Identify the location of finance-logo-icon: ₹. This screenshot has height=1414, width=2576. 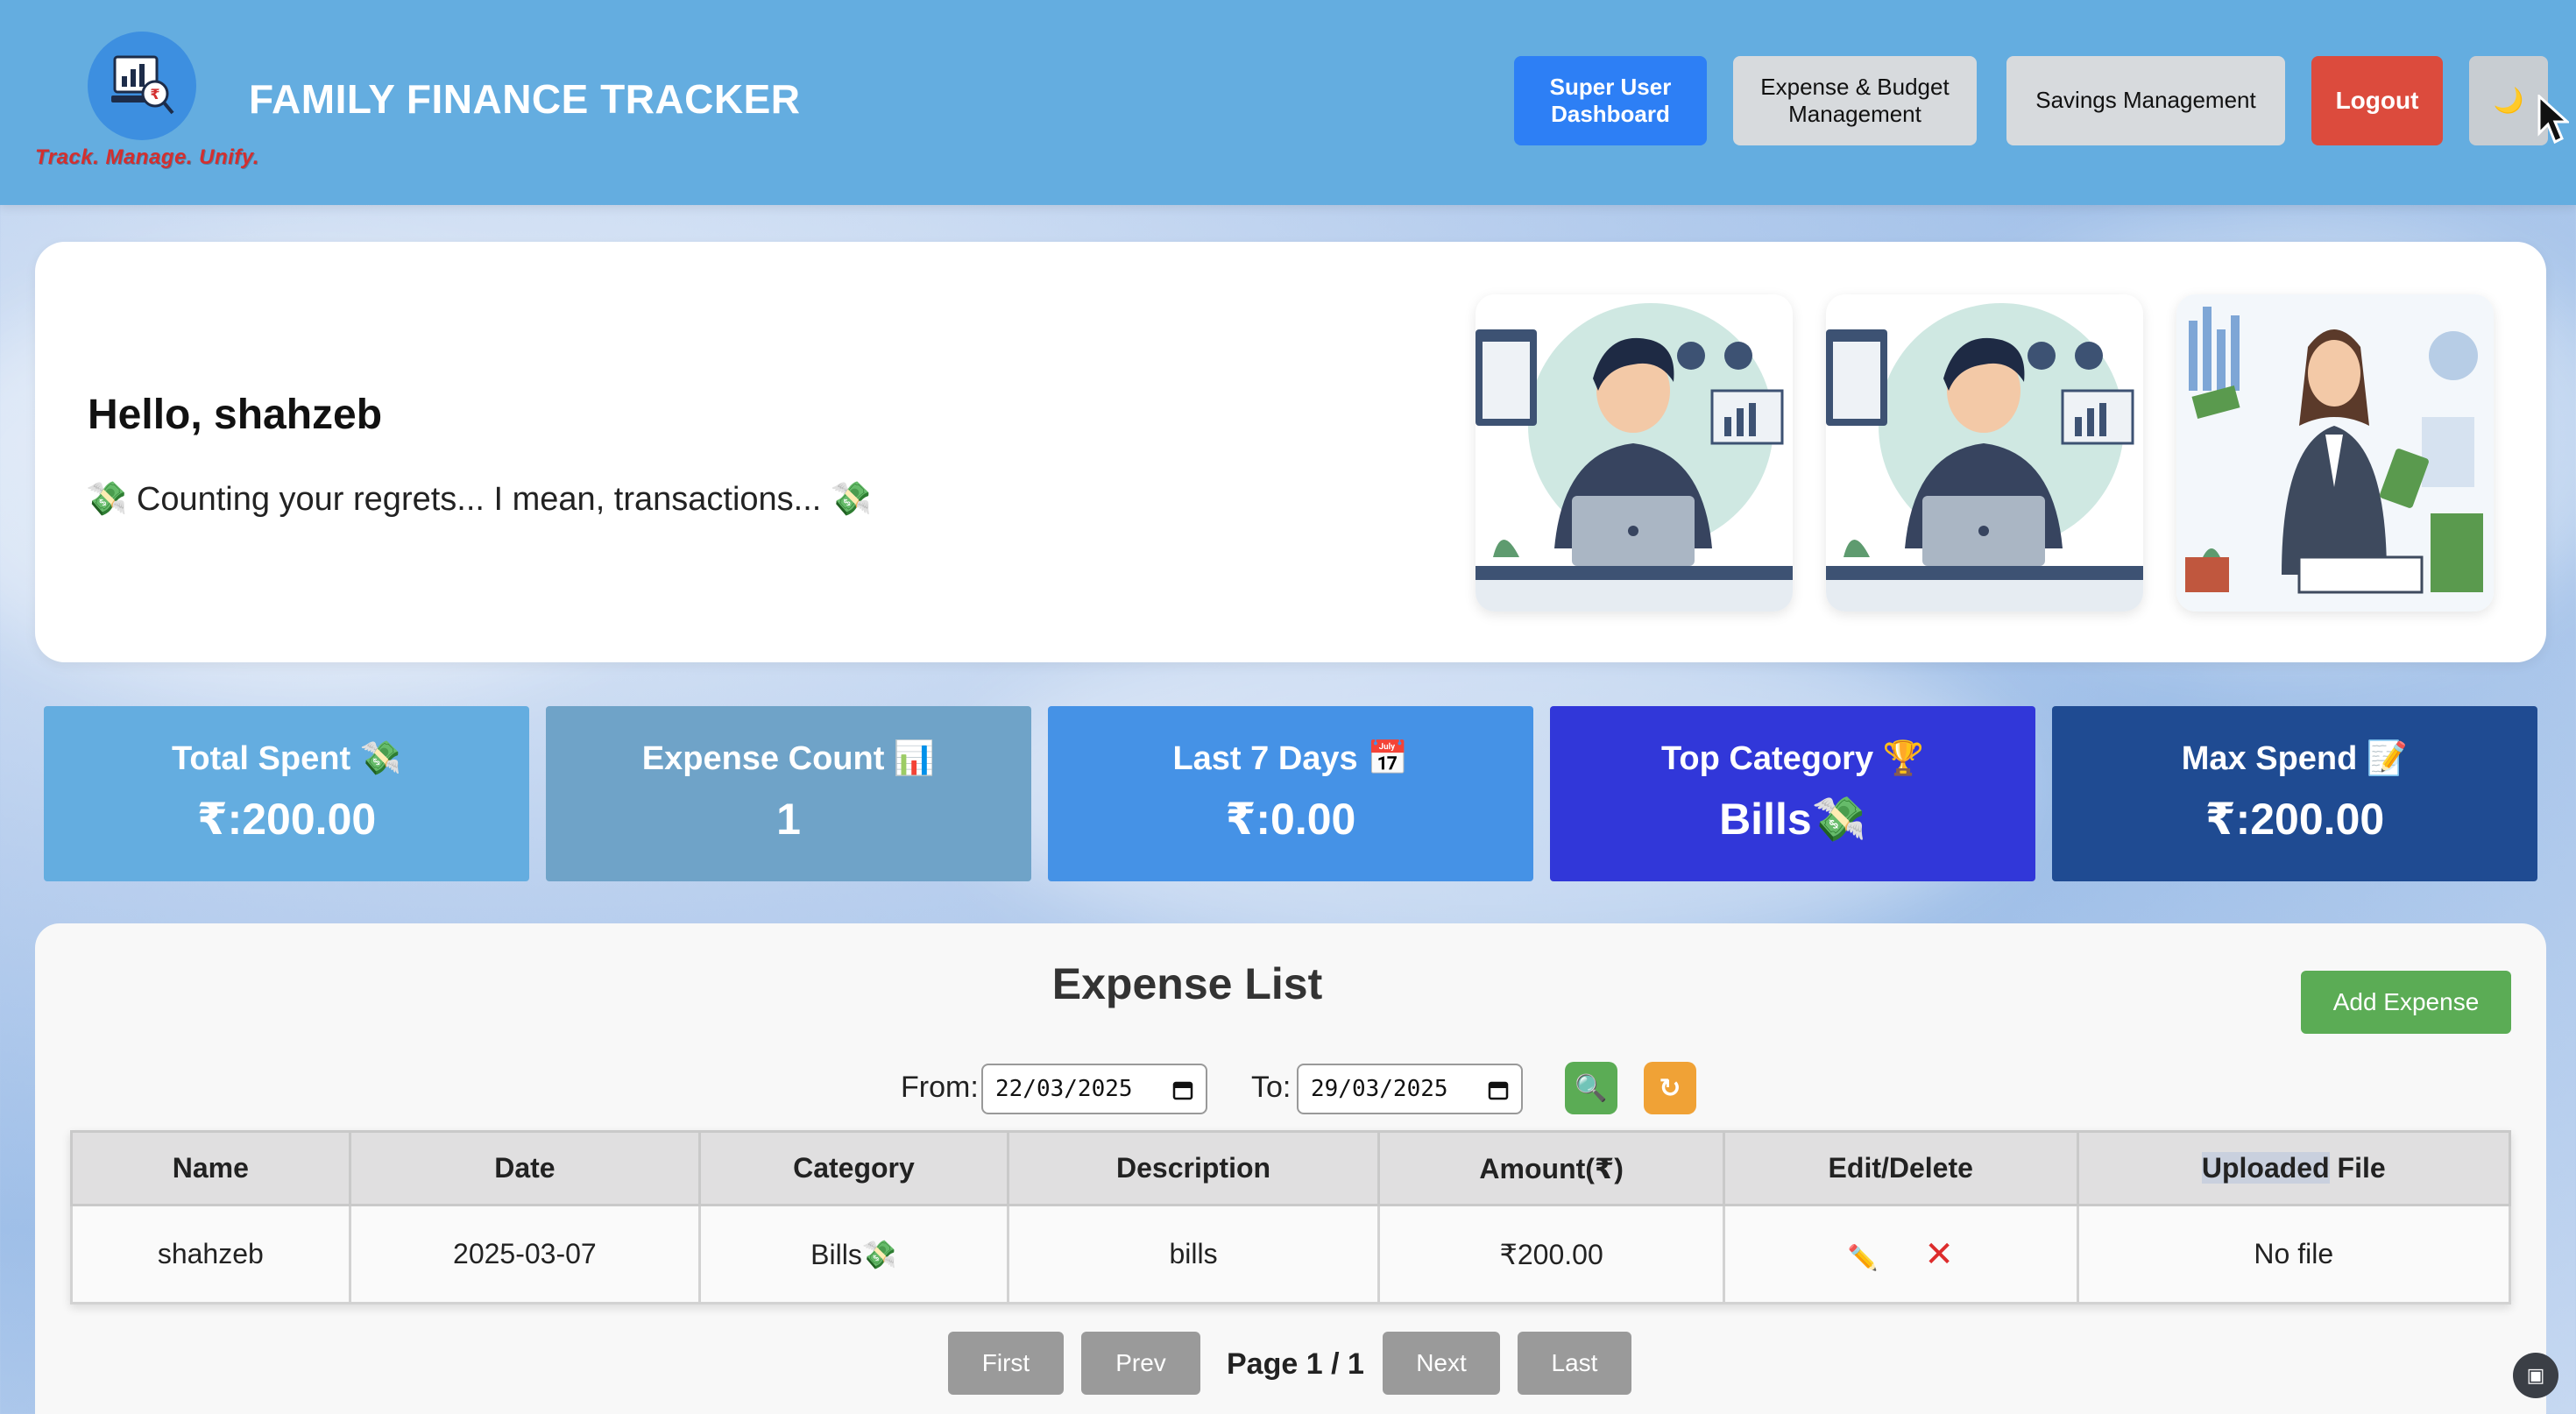
(142, 85).